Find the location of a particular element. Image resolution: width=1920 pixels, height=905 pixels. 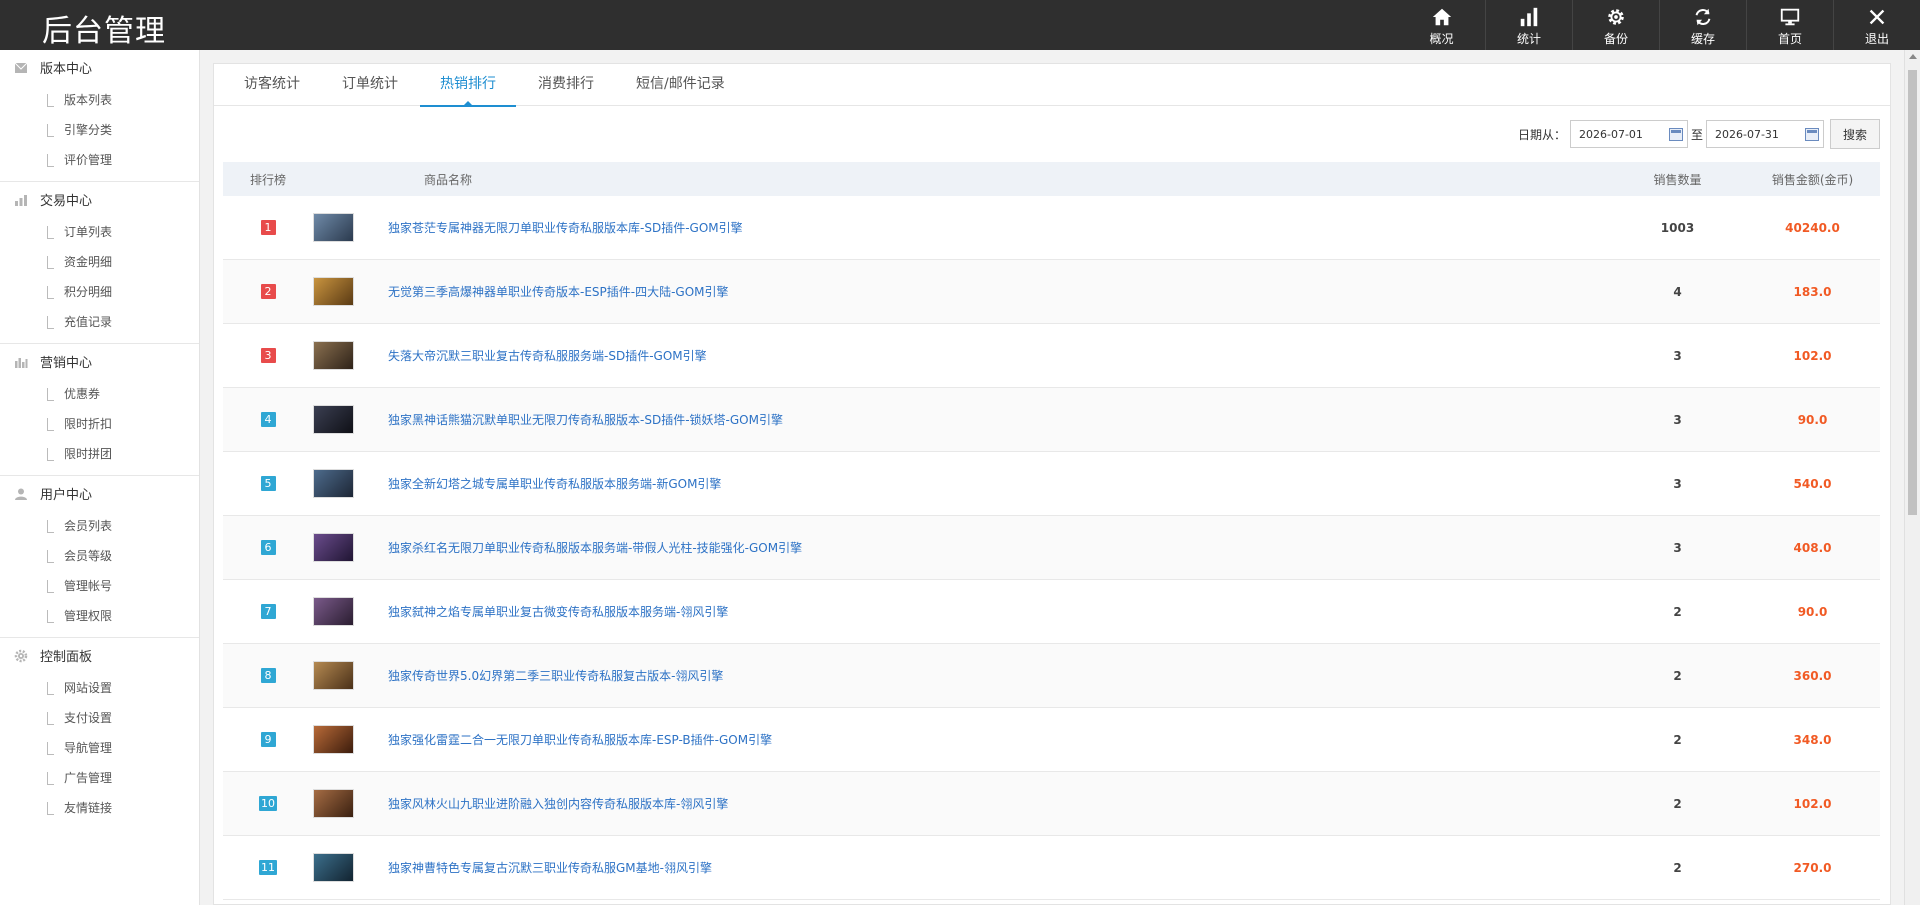

end-date-field is located at coordinates (1765, 134).